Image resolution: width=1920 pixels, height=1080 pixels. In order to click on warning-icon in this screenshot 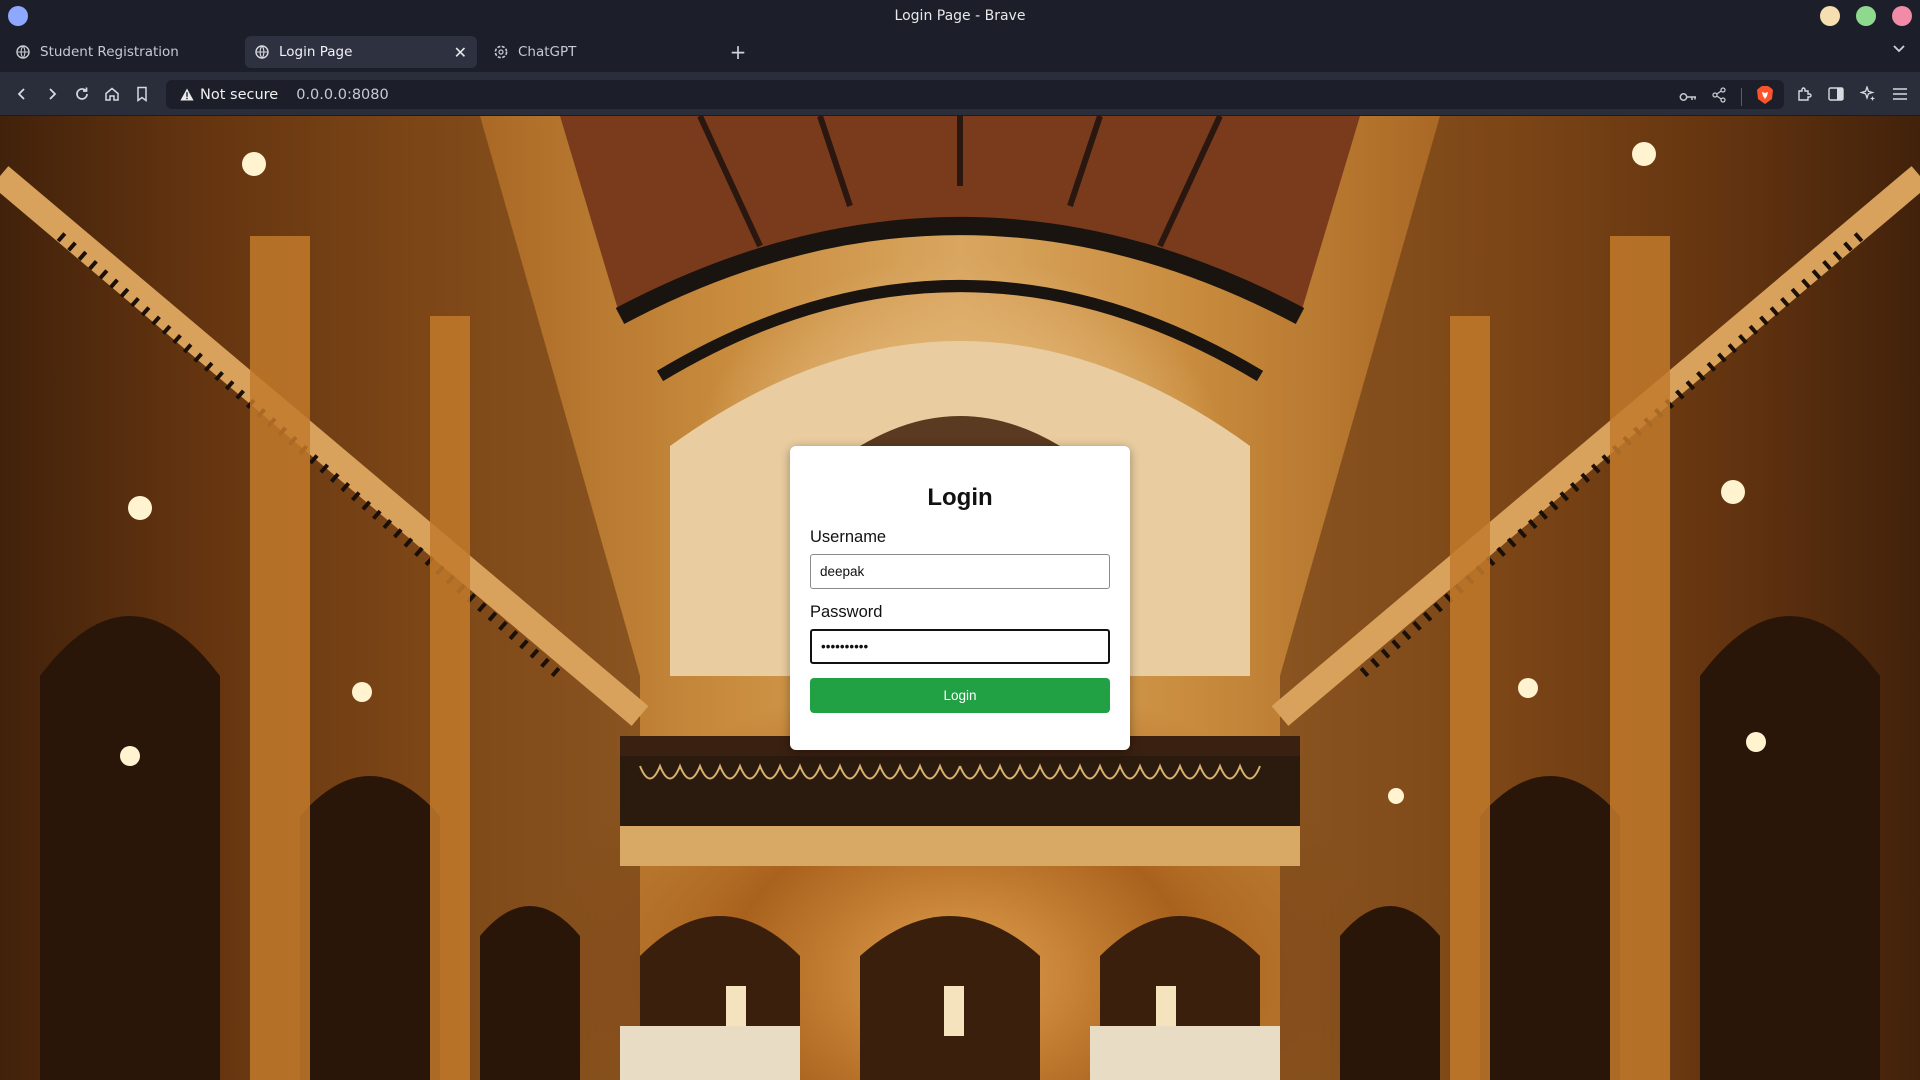, I will do `click(187, 94)`.